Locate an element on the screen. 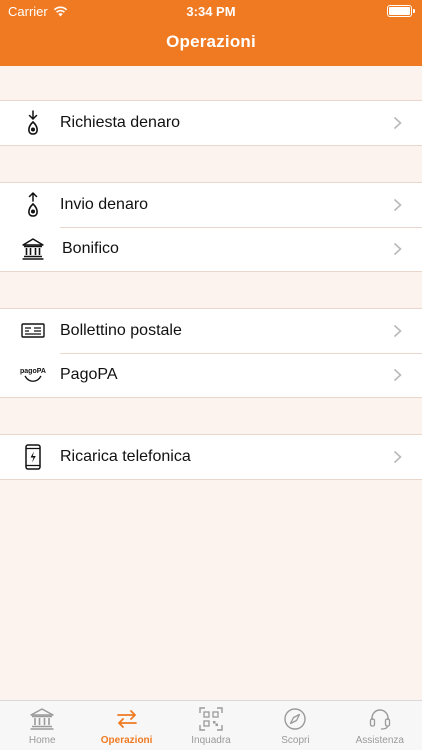  bank-transfer-icon is located at coordinates (33, 249).